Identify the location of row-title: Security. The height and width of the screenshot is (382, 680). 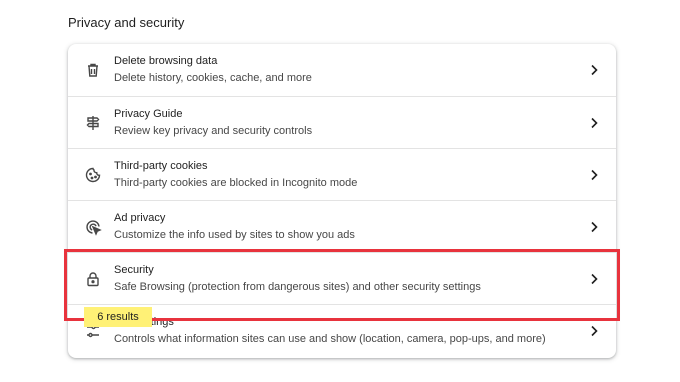
(134, 270).